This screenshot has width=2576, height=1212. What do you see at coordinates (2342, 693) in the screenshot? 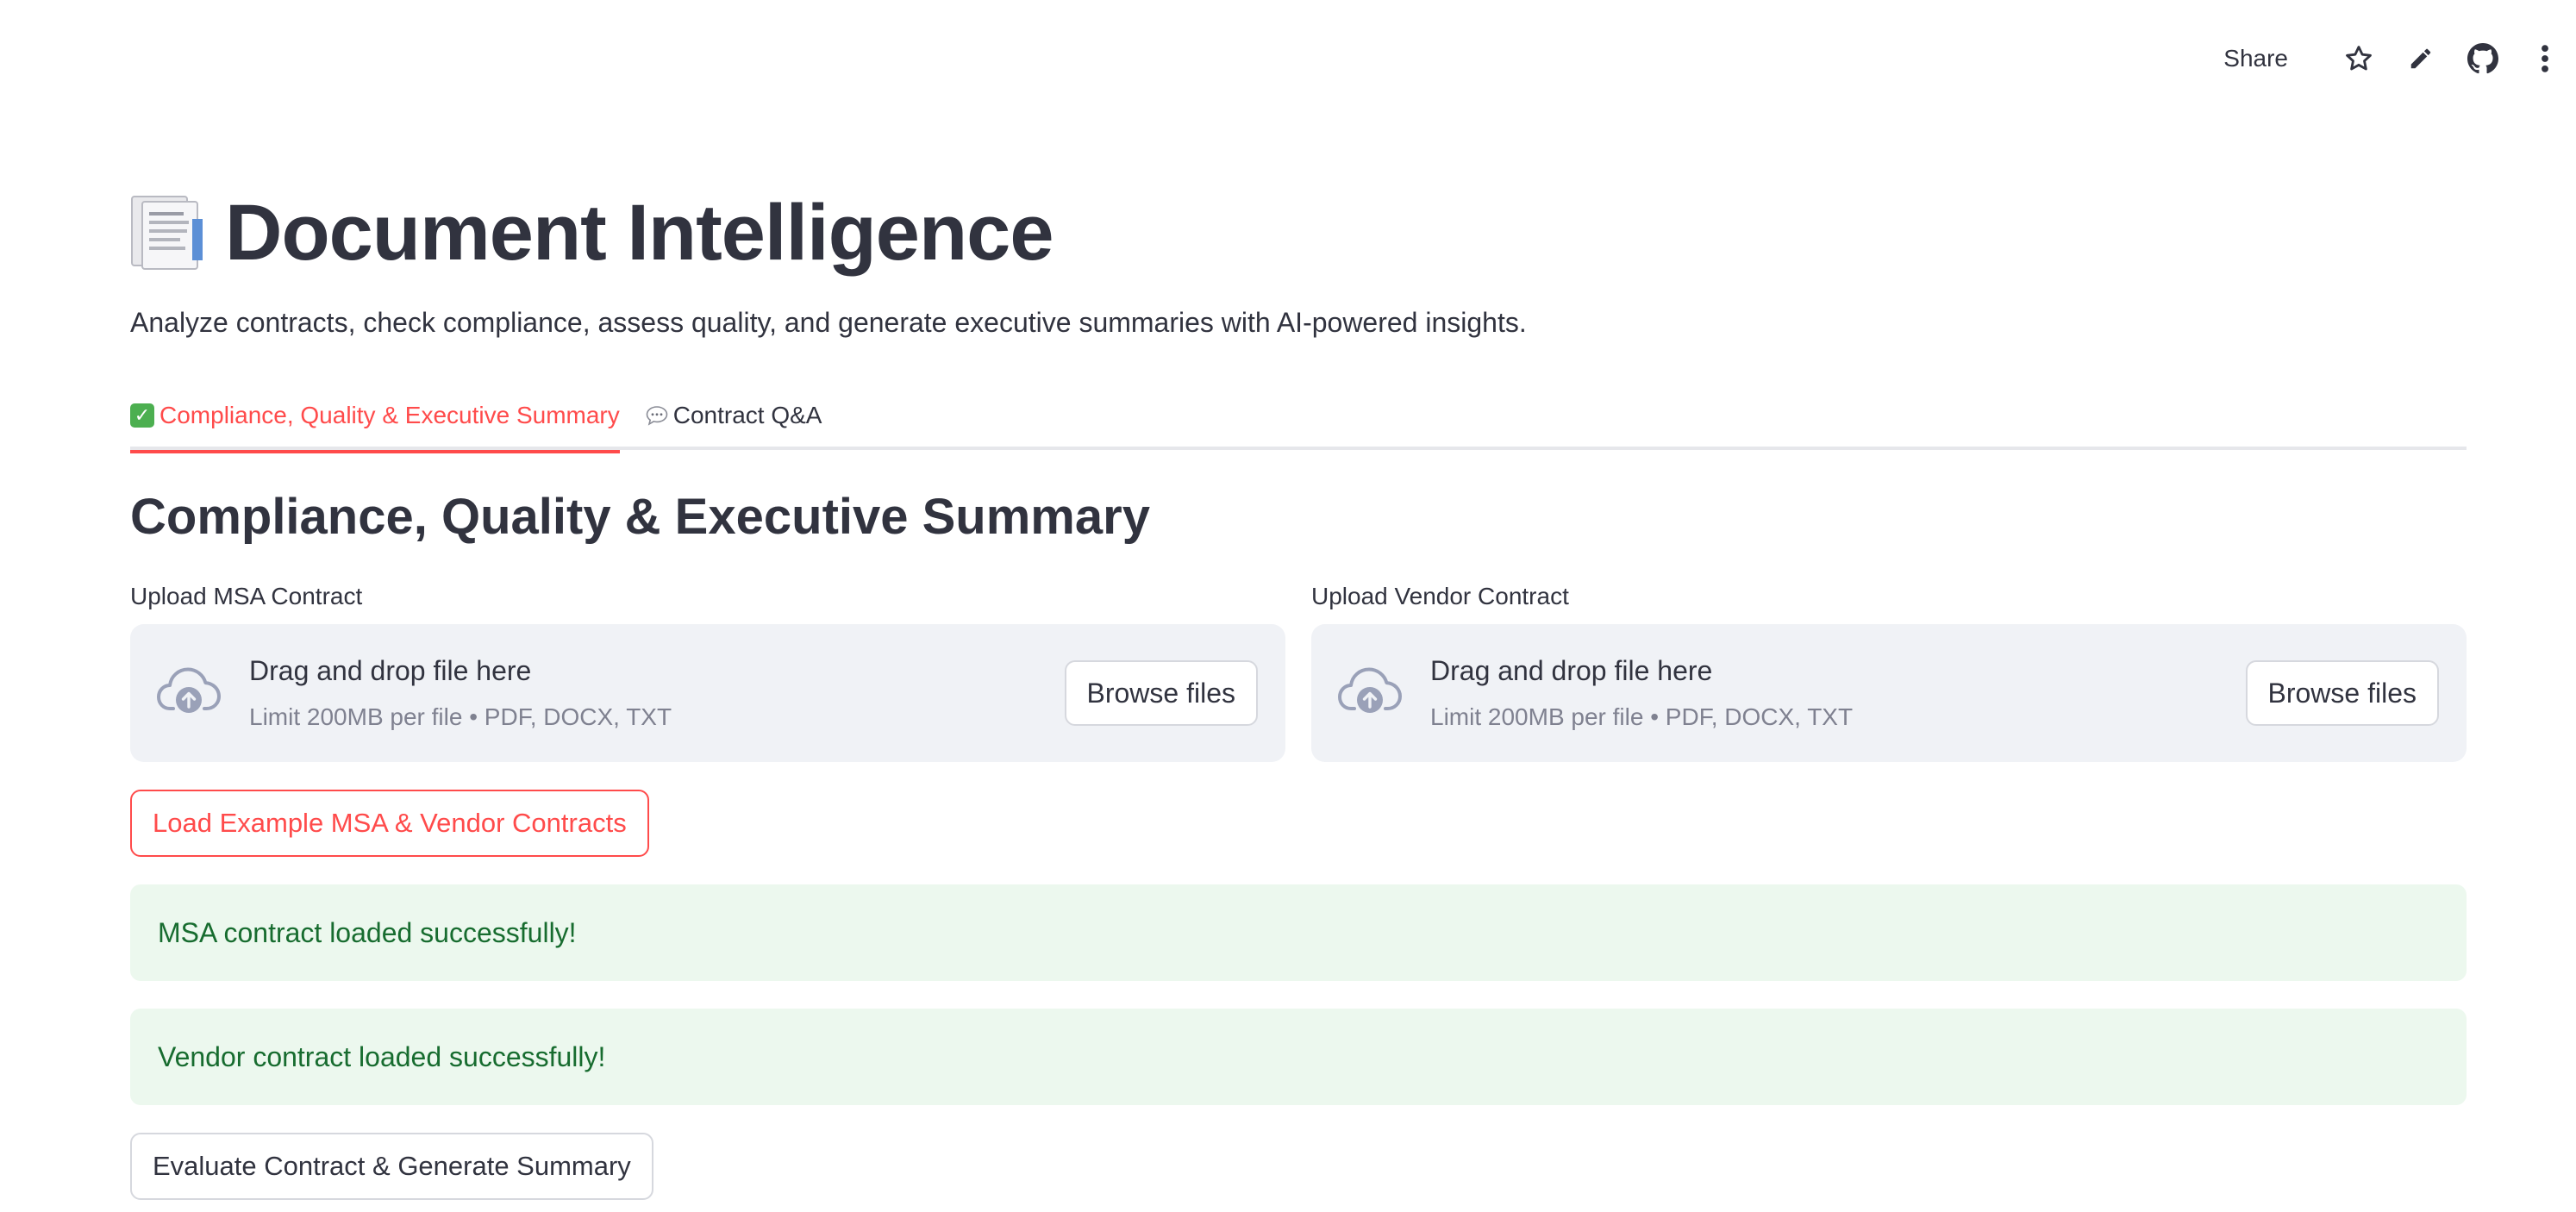
I see `vendor-browse-button: Browse files` at bounding box center [2342, 693].